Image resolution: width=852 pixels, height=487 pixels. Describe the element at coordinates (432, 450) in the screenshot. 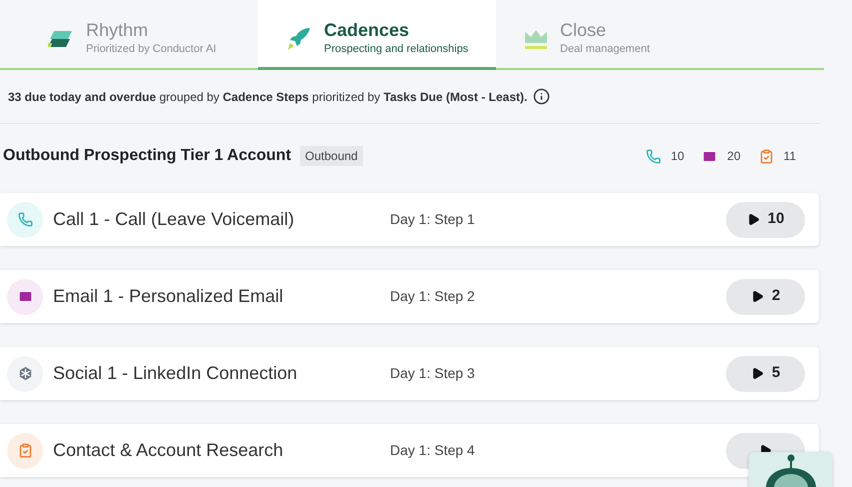

I see `step-day: Day 1: Step 4` at that location.